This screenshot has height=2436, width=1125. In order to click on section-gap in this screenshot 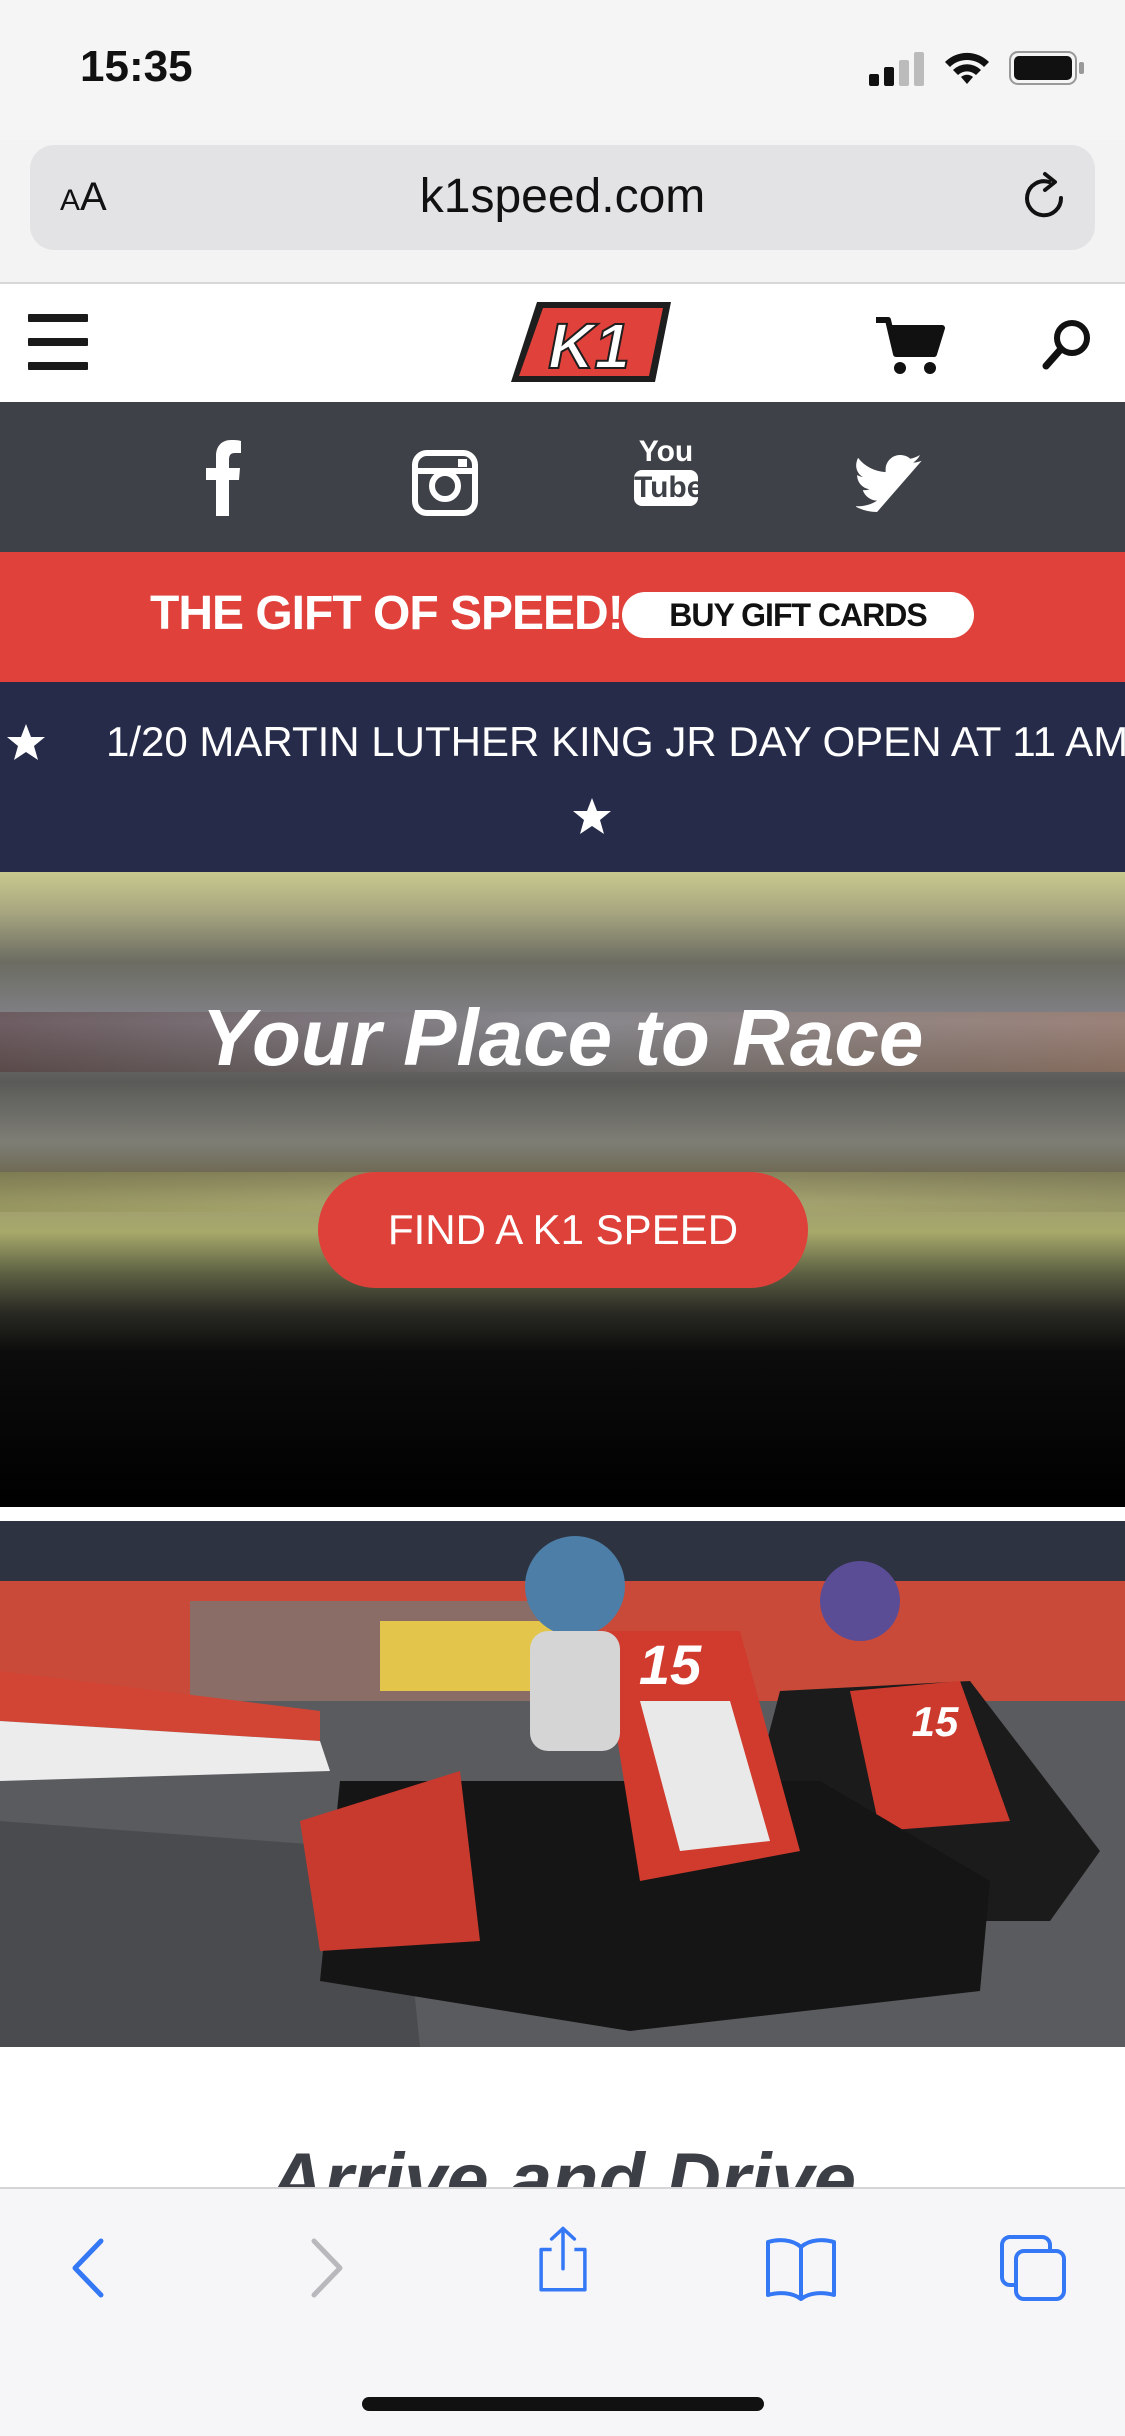, I will do `click(562, 1514)`.